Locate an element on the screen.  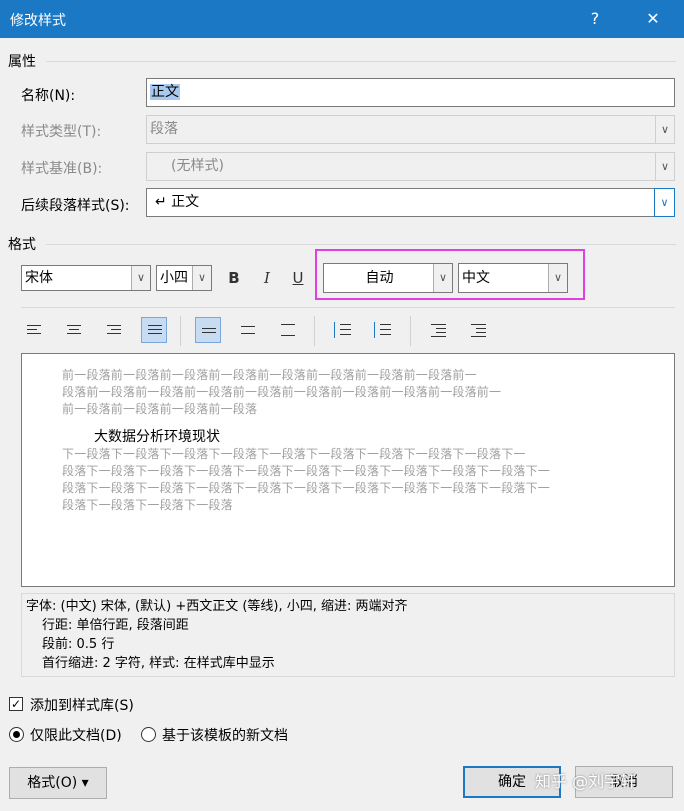
new-docs-template-radio is located at coordinates (148, 734).